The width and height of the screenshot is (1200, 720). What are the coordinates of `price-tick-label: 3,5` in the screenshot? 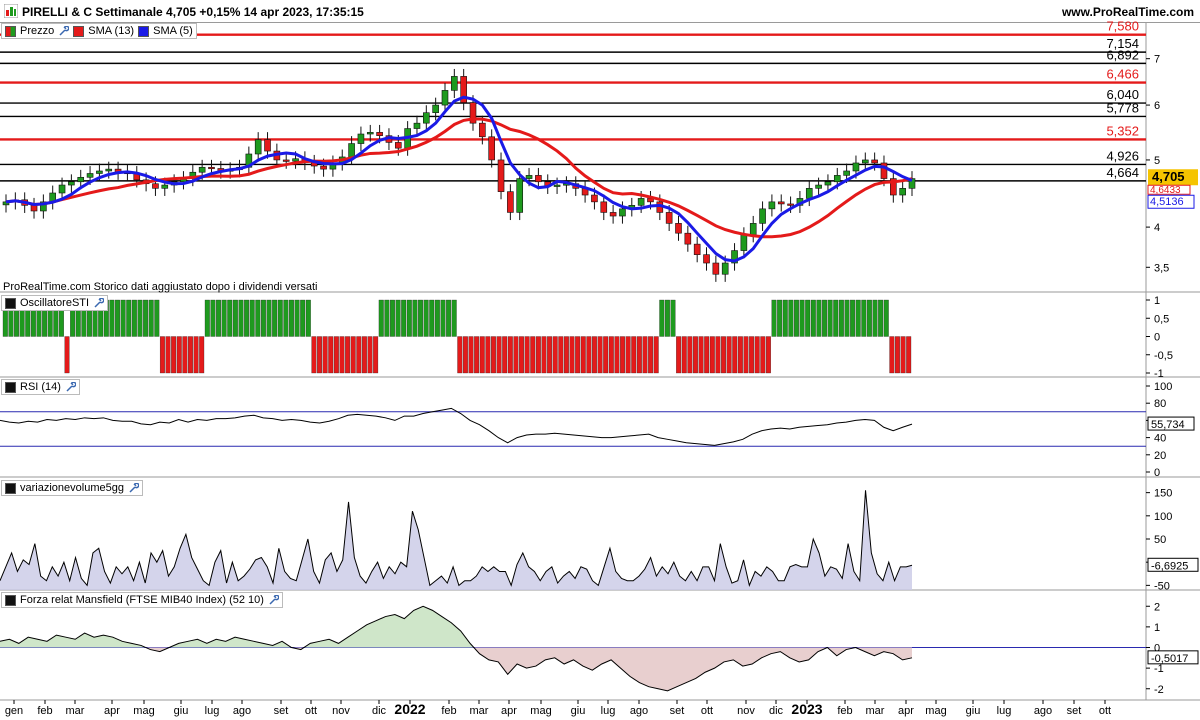 It's located at (1161, 268).